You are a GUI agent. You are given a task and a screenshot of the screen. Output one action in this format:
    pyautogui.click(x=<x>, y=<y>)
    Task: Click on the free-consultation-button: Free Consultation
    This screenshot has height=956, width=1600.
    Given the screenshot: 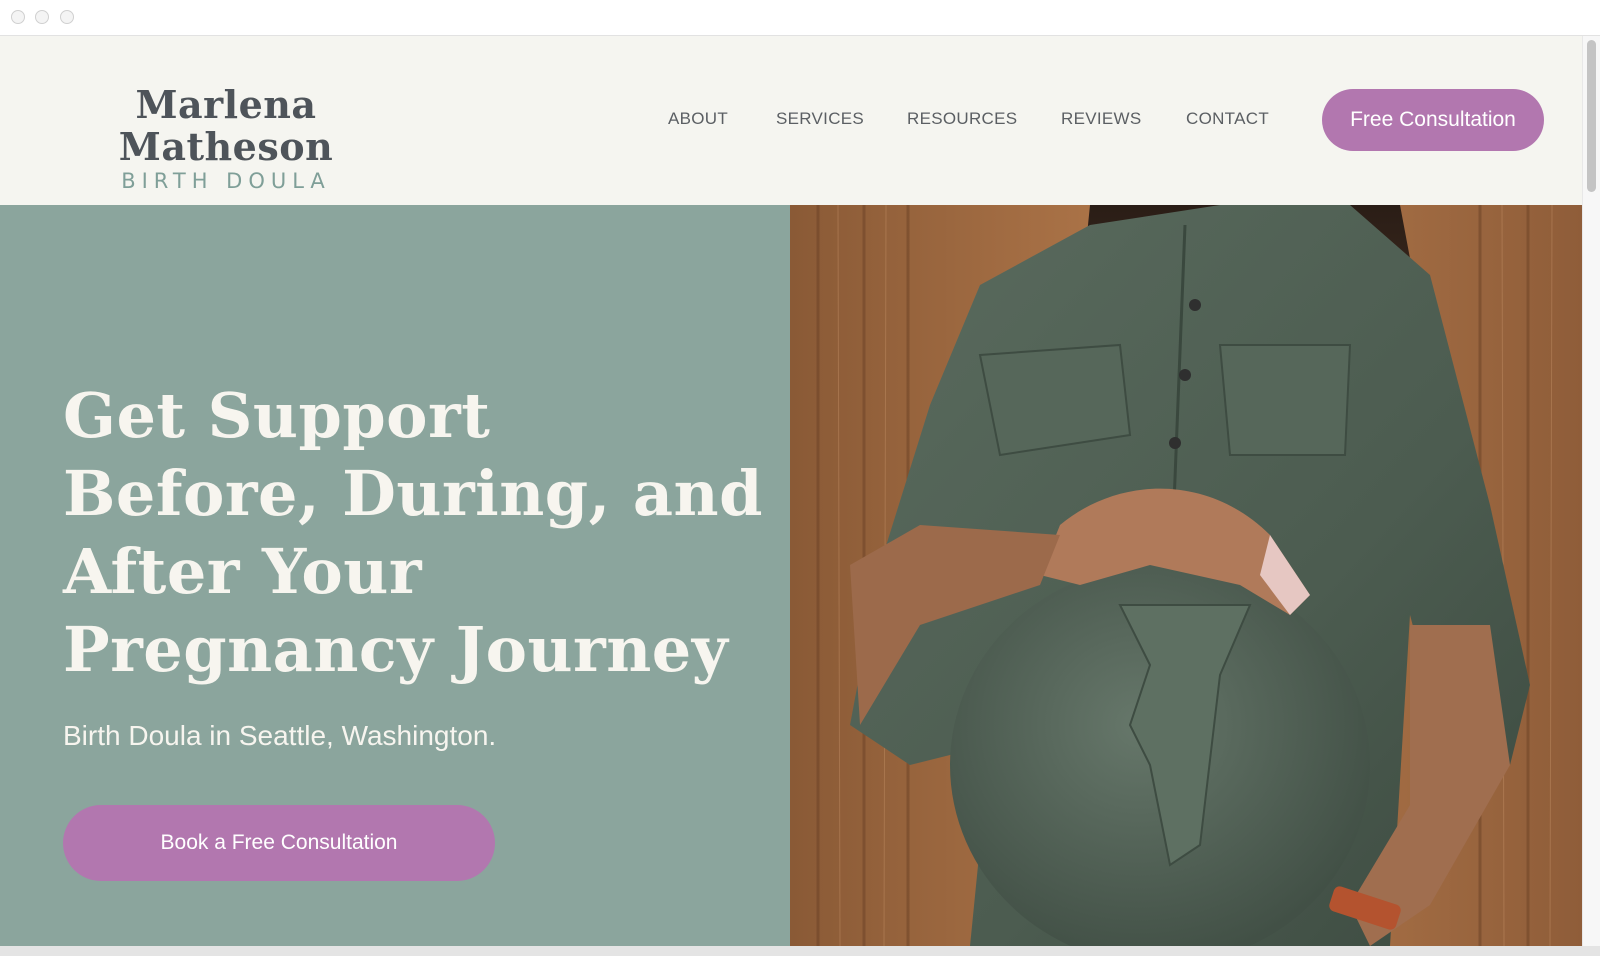 What is the action you would take?
    pyautogui.click(x=1433, y=120)
    